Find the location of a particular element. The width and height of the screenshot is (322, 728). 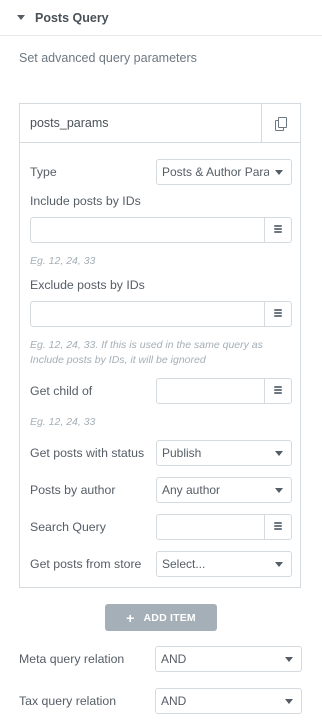

caret-down-icon is located at coordinates (21, 17).